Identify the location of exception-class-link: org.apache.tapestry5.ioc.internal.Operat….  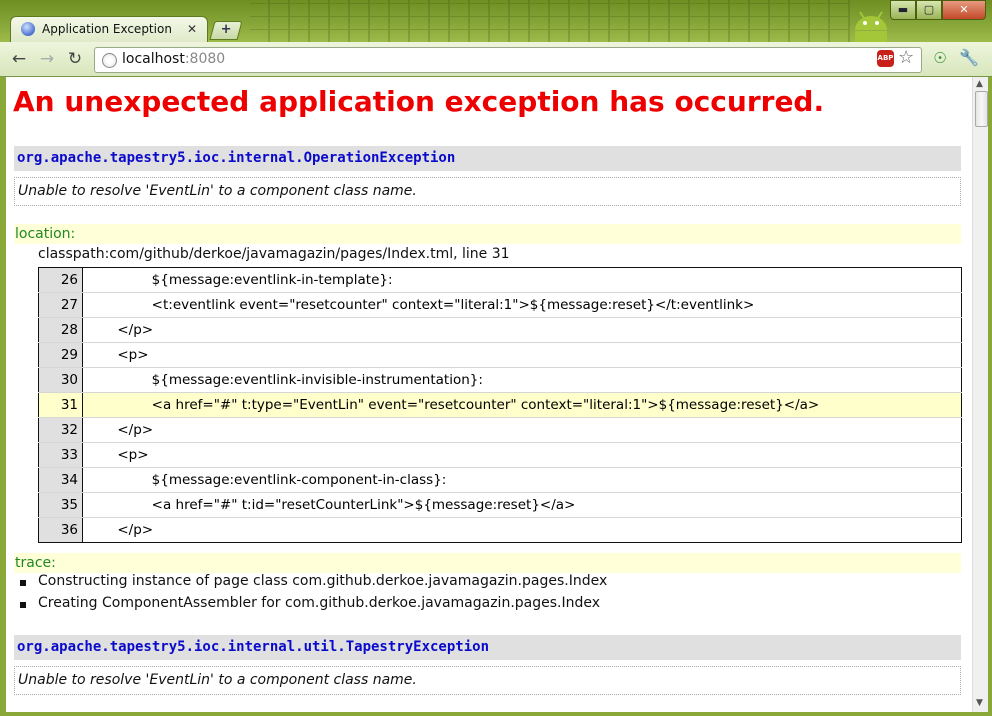
(236, 158).